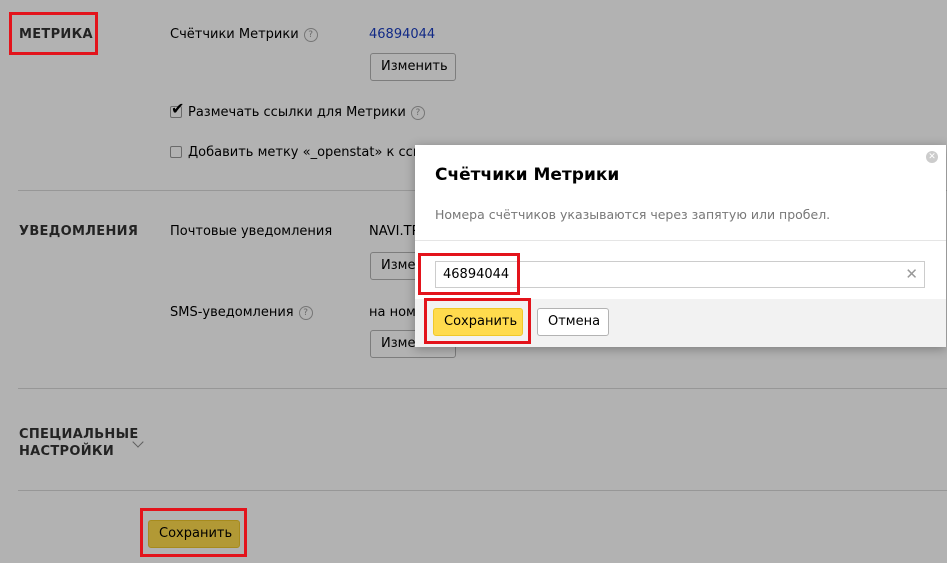  Describe the element at coordinates (527, 175) in the screenshot. I see `modal-title: Счётчики Метрики` at that location.